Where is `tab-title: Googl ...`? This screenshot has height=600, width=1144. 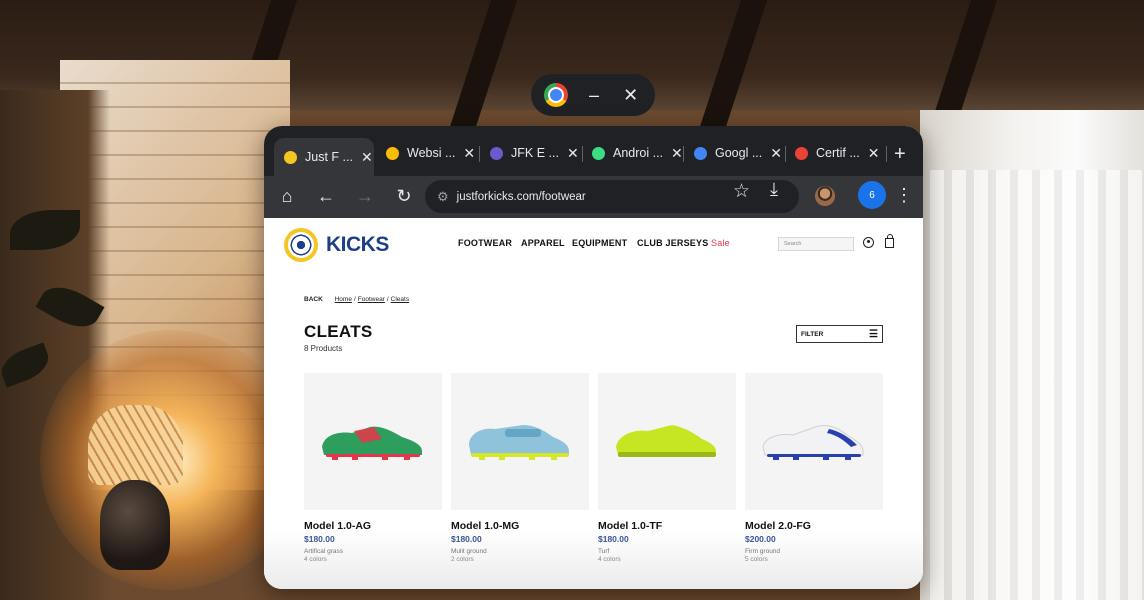
tab-title: Googl ... is located at coordinates (739, 153).